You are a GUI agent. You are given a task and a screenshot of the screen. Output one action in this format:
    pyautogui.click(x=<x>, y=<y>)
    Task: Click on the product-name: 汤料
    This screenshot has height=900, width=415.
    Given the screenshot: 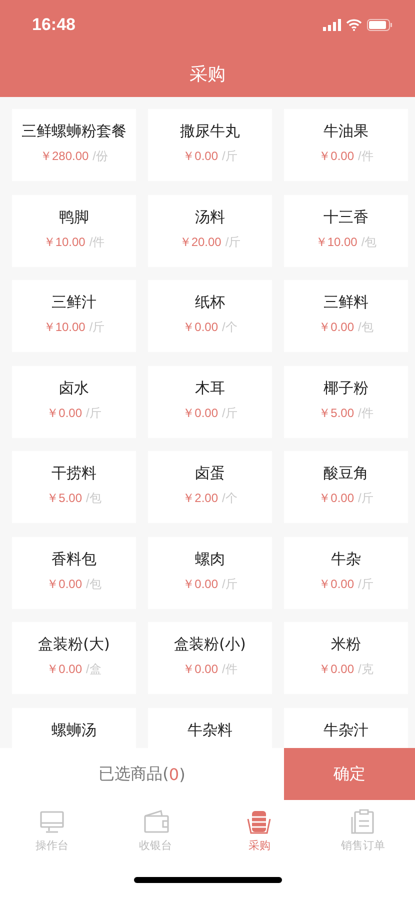 What is the action you would take?
    pyautogui.click(x=210, y=217)
    